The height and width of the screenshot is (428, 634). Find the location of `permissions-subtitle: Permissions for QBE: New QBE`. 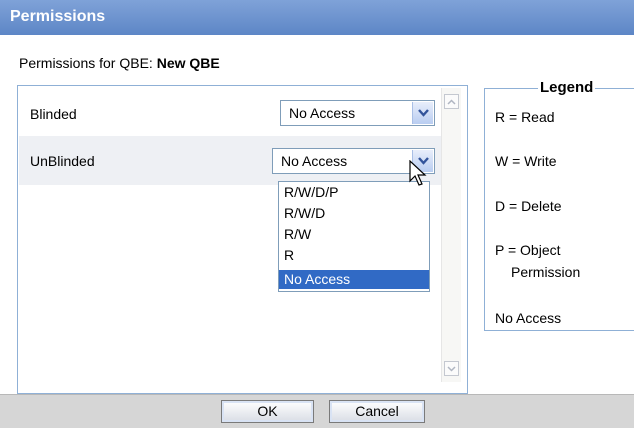

permissions-subtitle: Permissions for QBE: New QBE is located at coordinates (119, 63).